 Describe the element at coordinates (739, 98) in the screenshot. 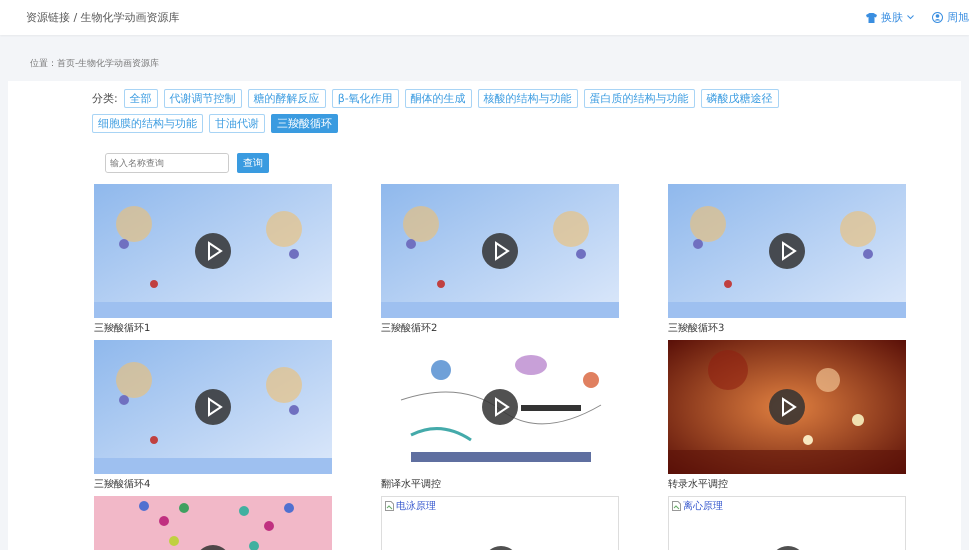

I see `category-tag: 磷酸戊糖途径` at that location.